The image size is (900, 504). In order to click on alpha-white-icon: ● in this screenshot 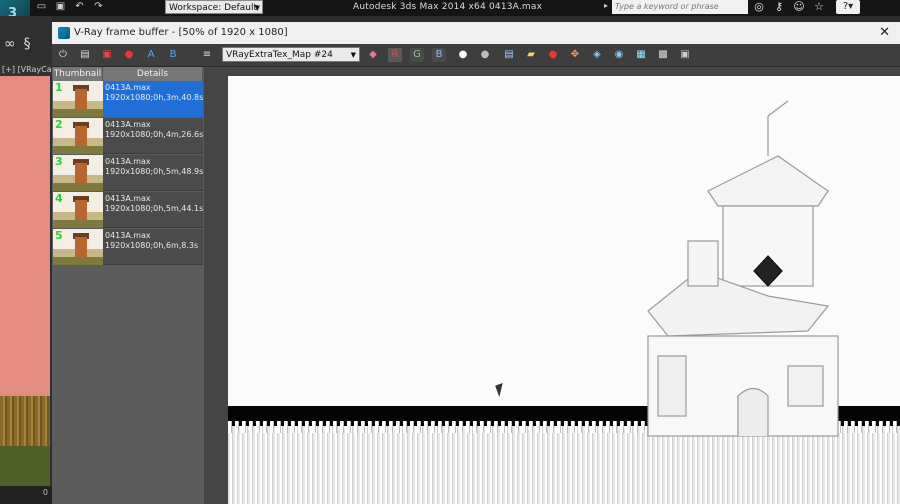, I will do `click(463, 55)`.